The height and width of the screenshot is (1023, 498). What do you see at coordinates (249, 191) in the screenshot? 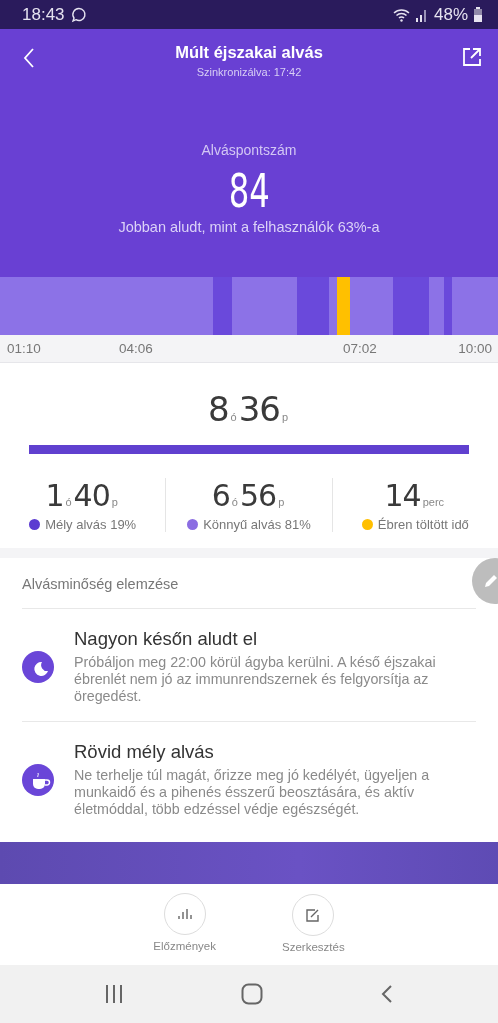
I see `sleep-score: 84` at bounding box center [249, 191].